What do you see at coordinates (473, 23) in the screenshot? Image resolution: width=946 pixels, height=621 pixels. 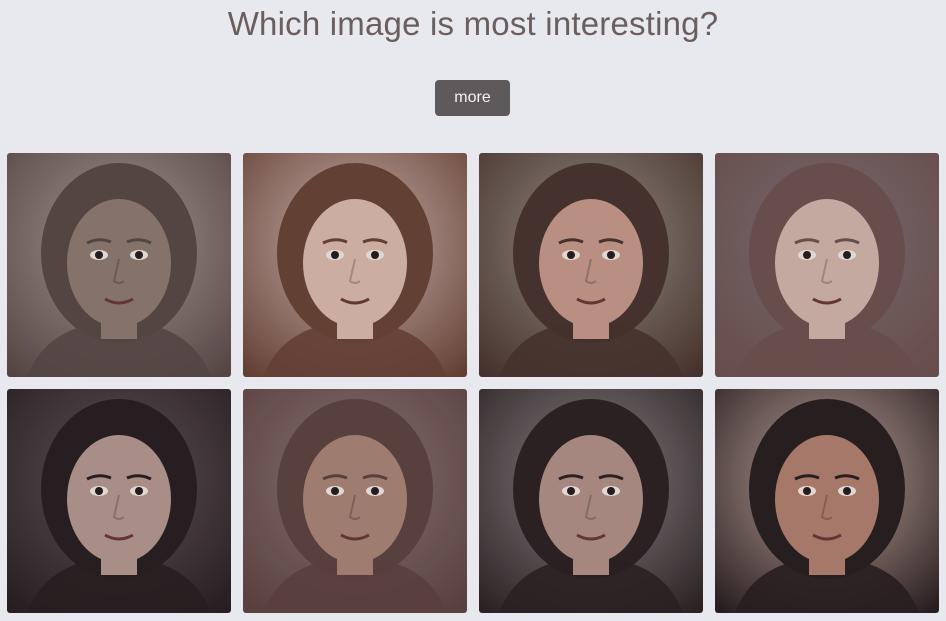 I see `page-title: Which image is most interesting?` at bounding box center [473, 23].